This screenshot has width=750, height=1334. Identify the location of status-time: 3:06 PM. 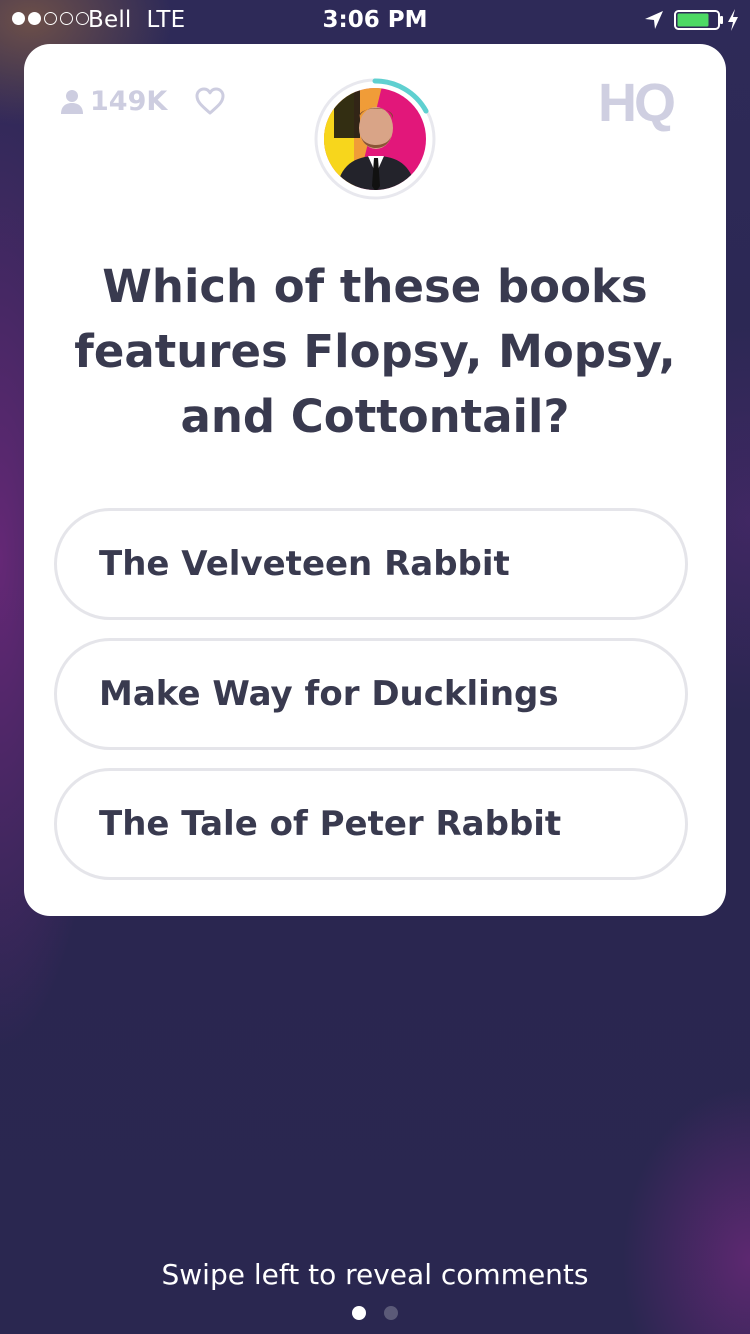
(375, 20).